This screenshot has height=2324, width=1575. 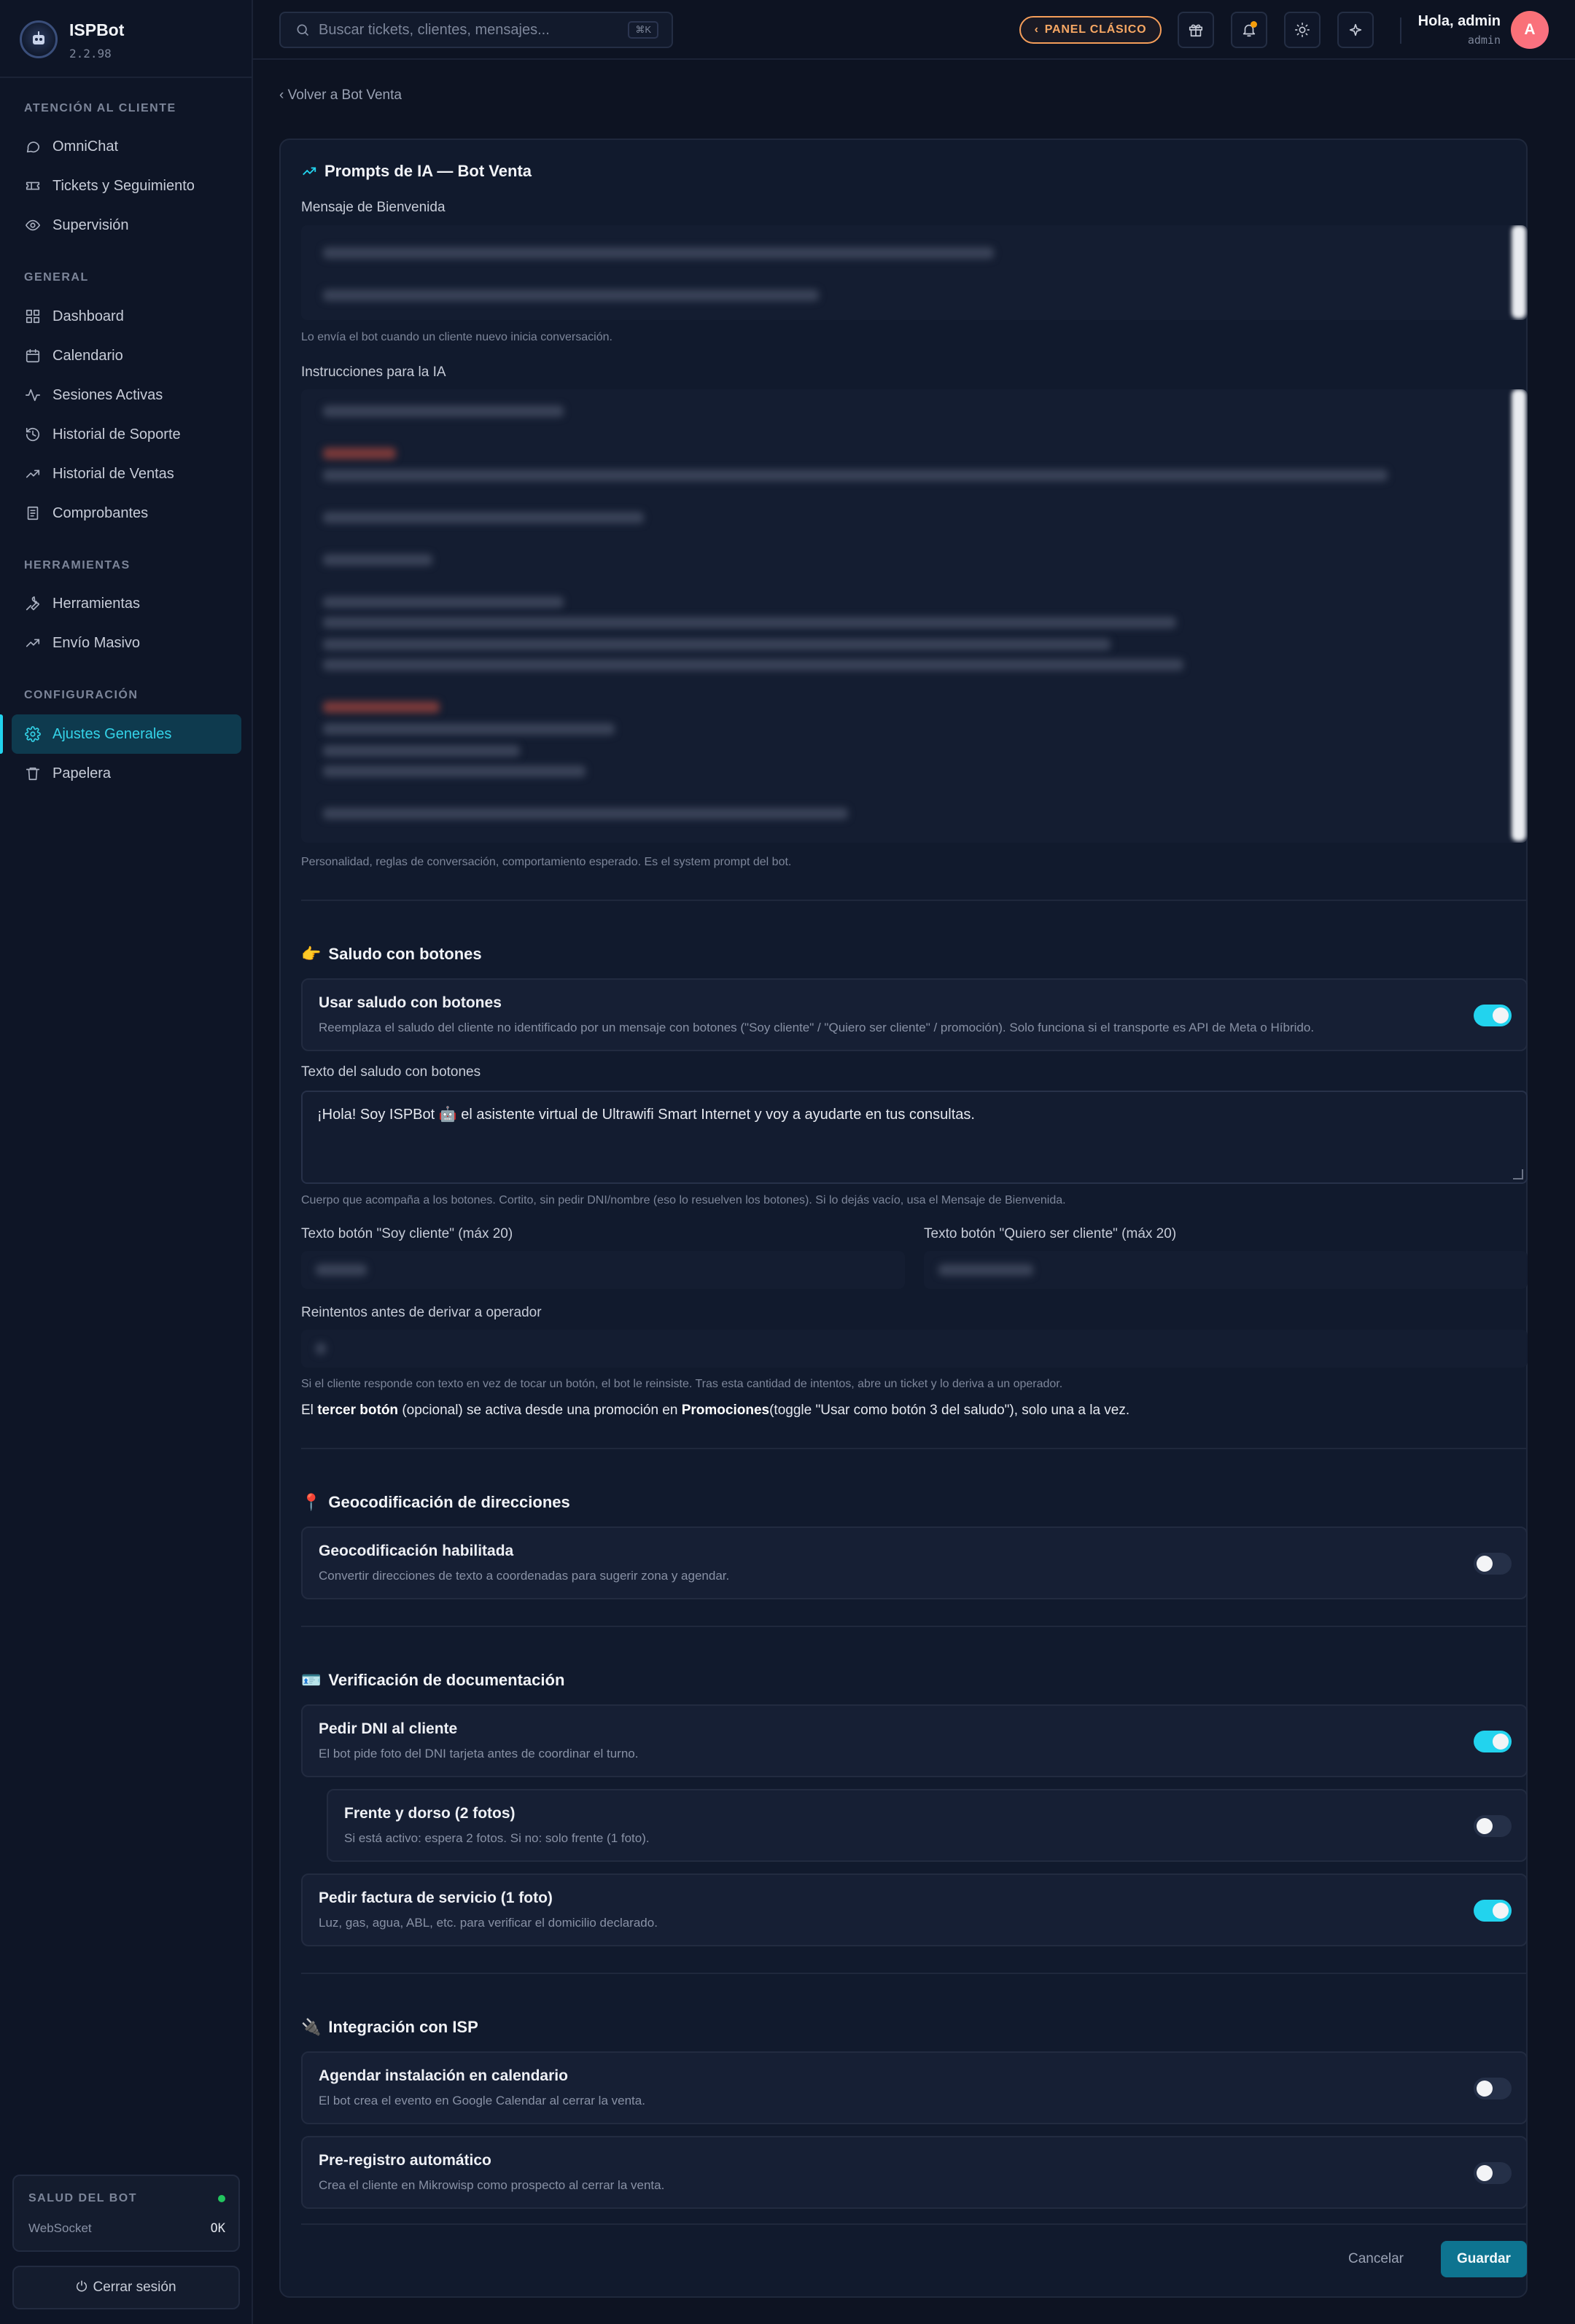 I want to click on back-link: ‹ Volver a Bot Venta, so click(x=340, y=95).